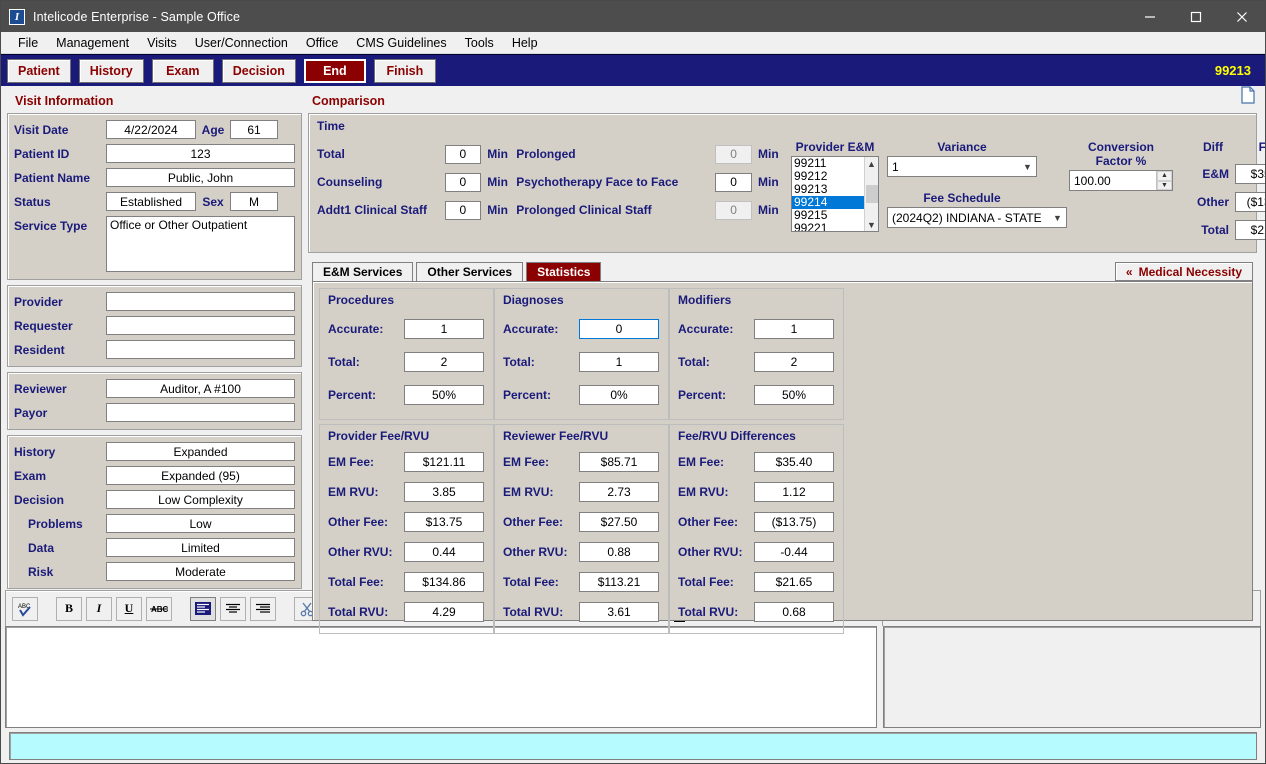 This screenshot has height=764, width=1266. What do you see at coordinates (444, 612) in the screenshot?
I see `provider-total-rvu-field: 4.29` at bounding box center [444, 612].